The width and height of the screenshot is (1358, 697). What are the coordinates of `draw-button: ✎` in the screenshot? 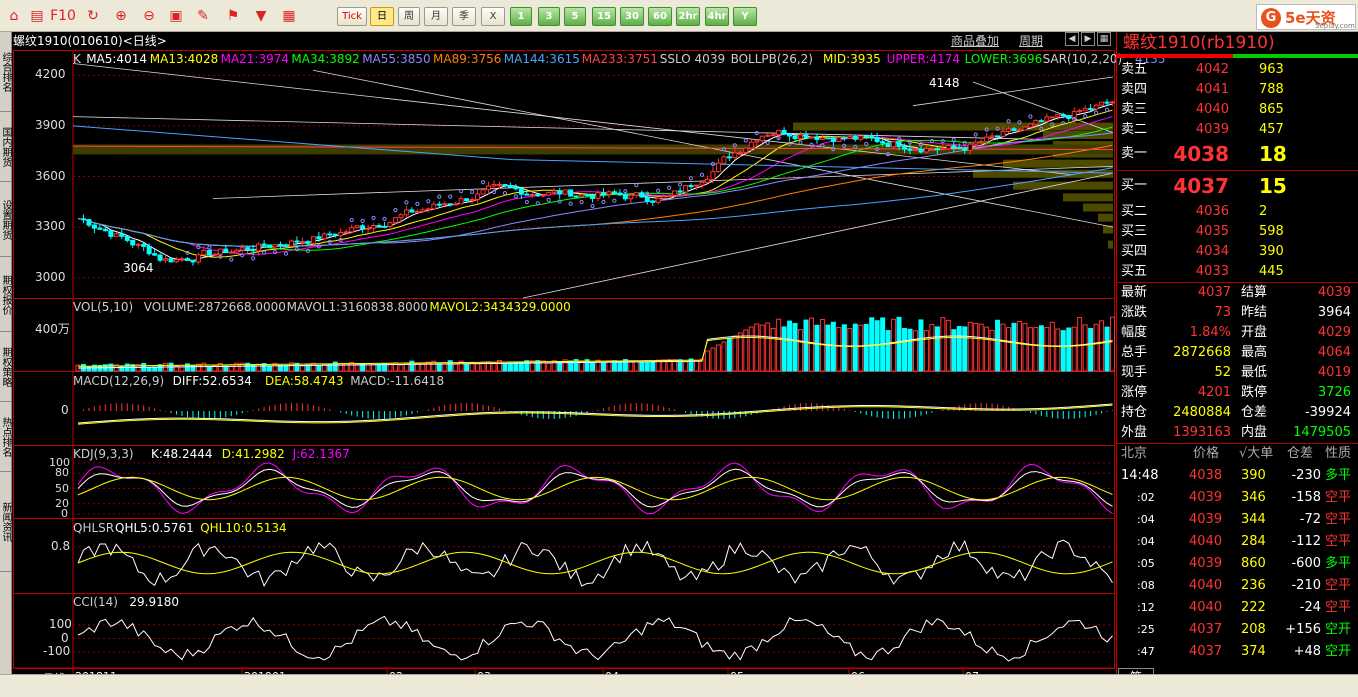 It's located at (203, 16).